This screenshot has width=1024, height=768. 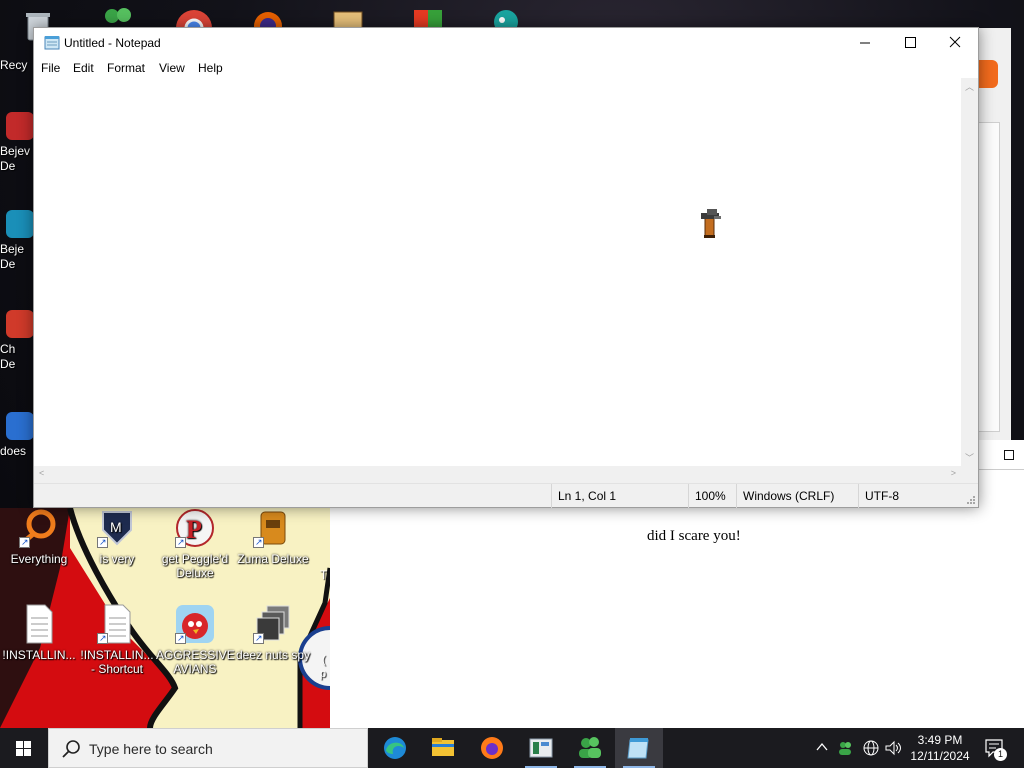 I want to click on background-window-controls, so click(x=1000, y=455).